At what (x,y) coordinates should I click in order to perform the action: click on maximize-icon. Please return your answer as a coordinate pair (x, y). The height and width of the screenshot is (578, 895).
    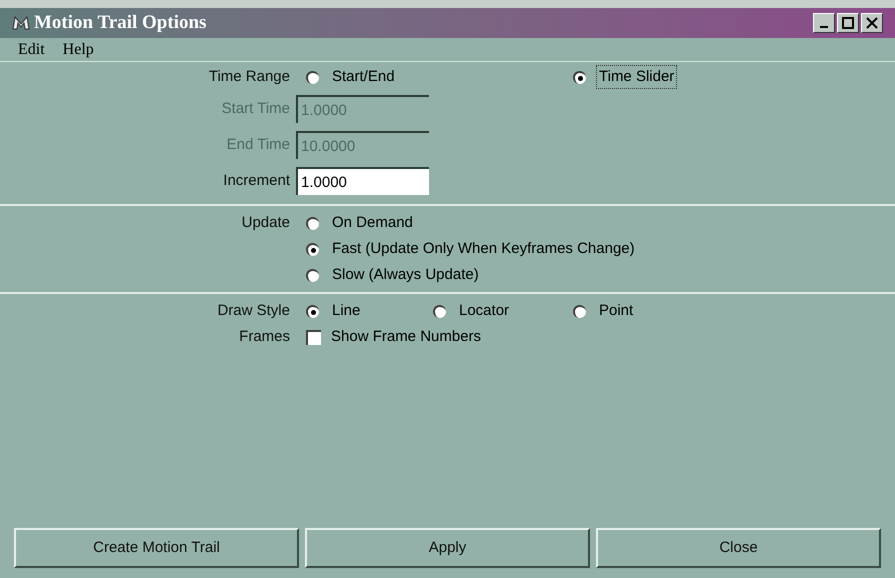
    Looking at the image, I should click on (848, 23).